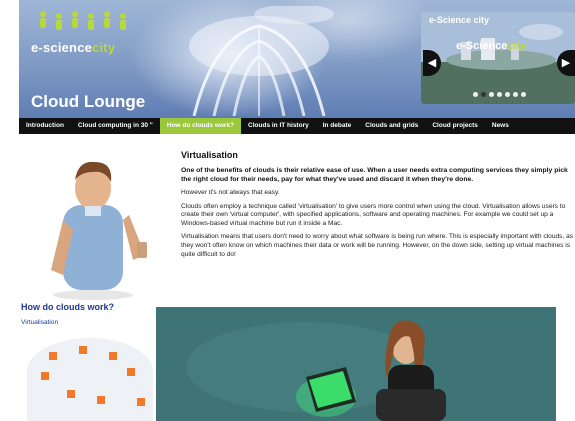  What do you see at coordinates (88, 101) in the screenshot?
I see `section-title: Cloud Lounge` at bounding box center [88, 101].